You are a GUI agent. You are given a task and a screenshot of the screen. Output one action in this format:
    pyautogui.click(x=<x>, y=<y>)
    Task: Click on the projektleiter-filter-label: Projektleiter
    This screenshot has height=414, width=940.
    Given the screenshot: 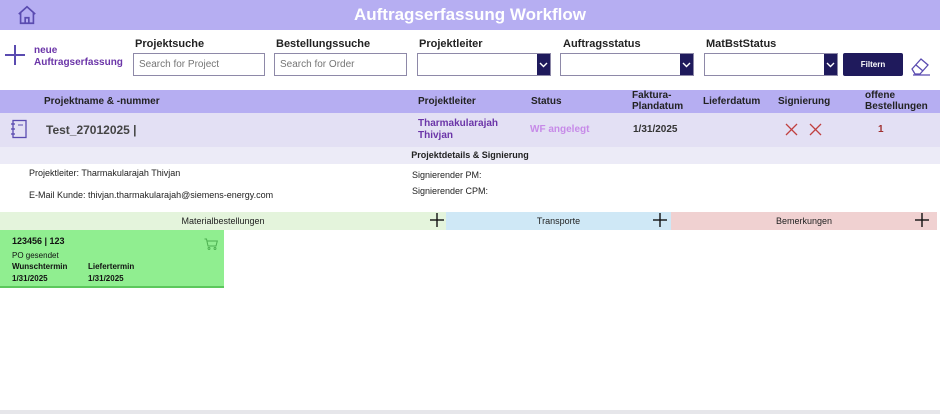 What is the action you would take?
    pyautogui.click(x=451, y=44)
    